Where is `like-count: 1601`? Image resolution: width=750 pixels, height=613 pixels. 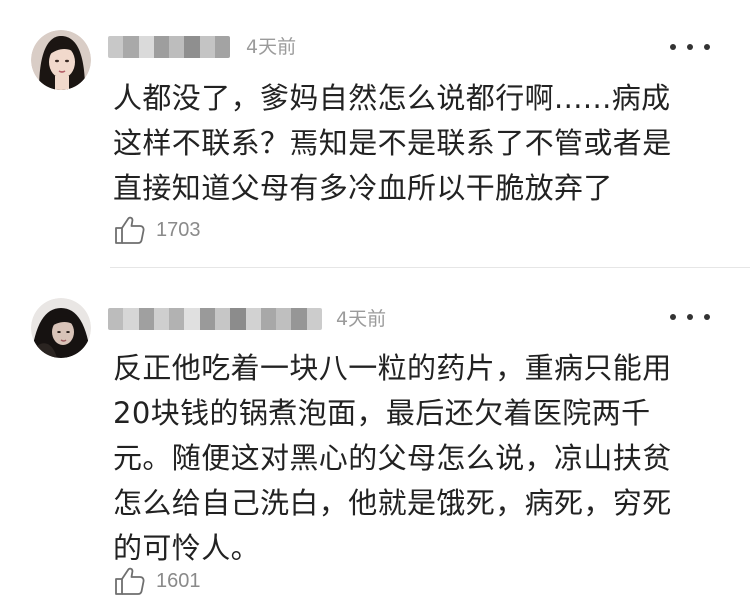
like-count: 1601 is located at coordinates (178, 580).